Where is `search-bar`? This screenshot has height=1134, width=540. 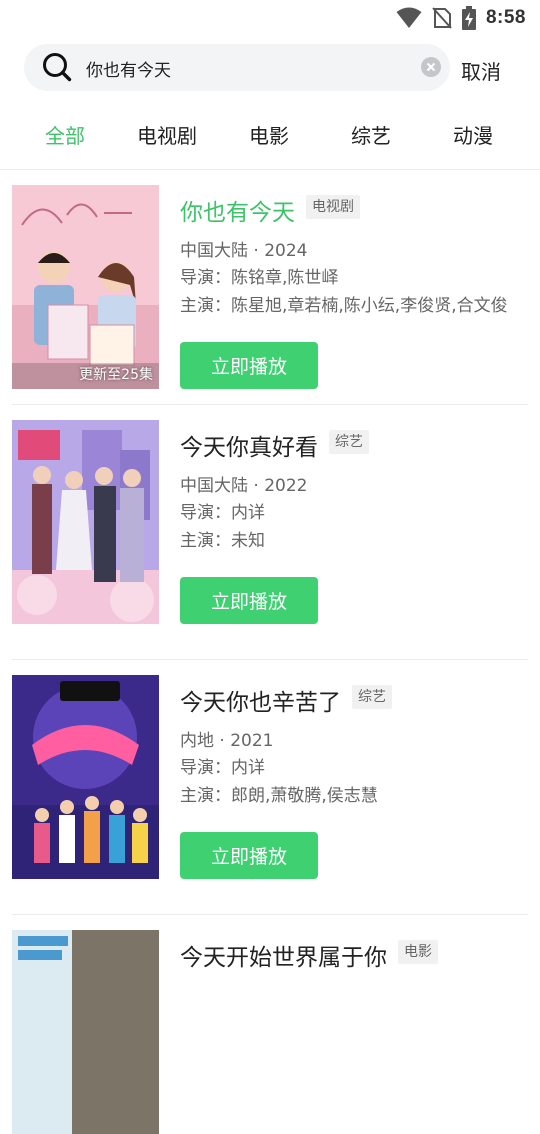
search-bar is located at coordinates (237, 67).